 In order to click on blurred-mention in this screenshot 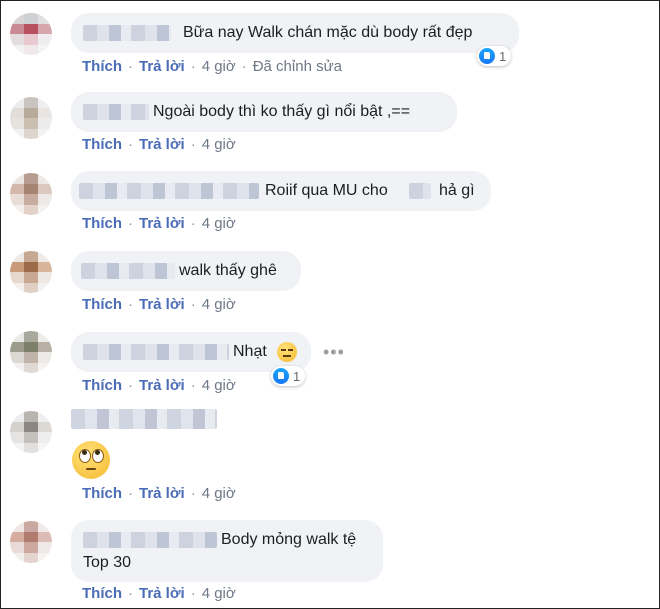, I will do `click(420, 191)`.